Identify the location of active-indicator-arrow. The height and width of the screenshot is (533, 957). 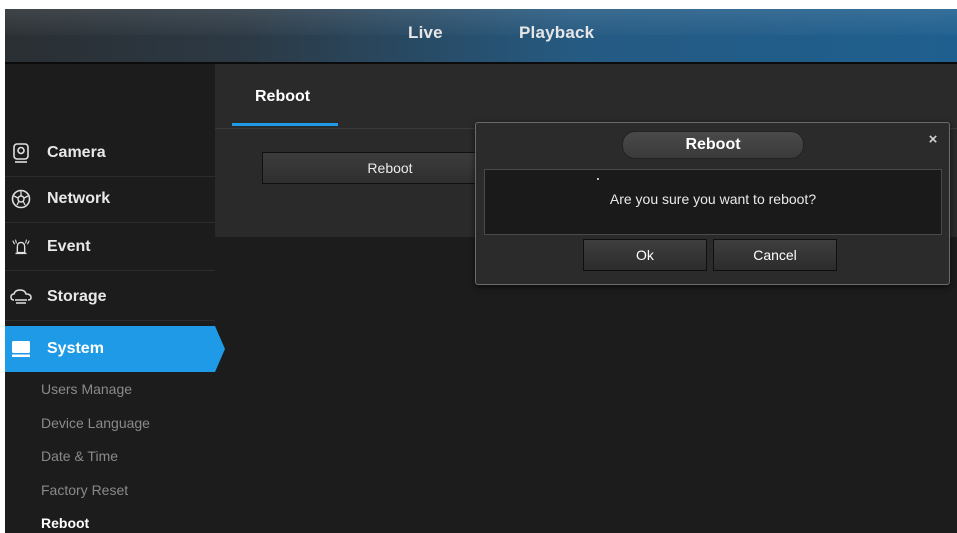
(220, 349).